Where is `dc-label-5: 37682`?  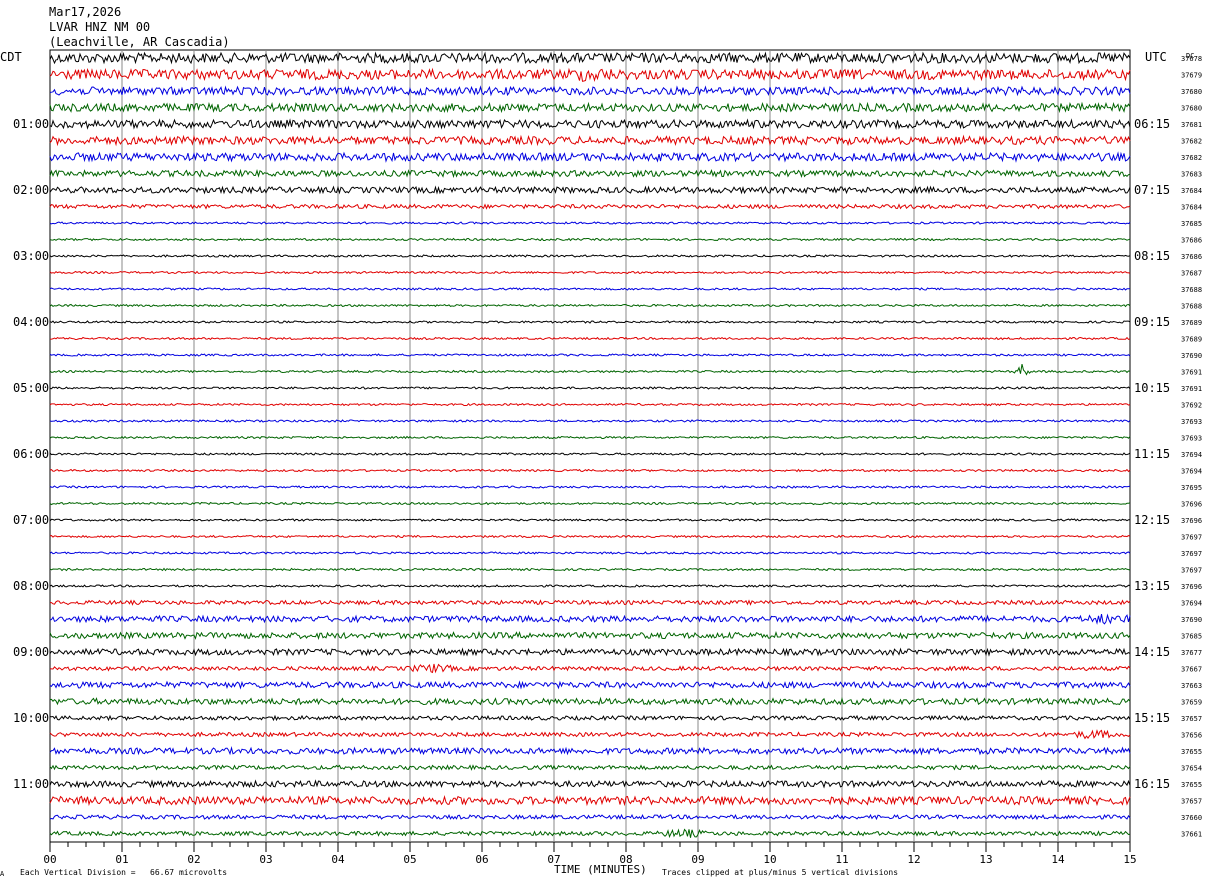 dc-label-5: 37682 is located at coordinates (1191, 142).